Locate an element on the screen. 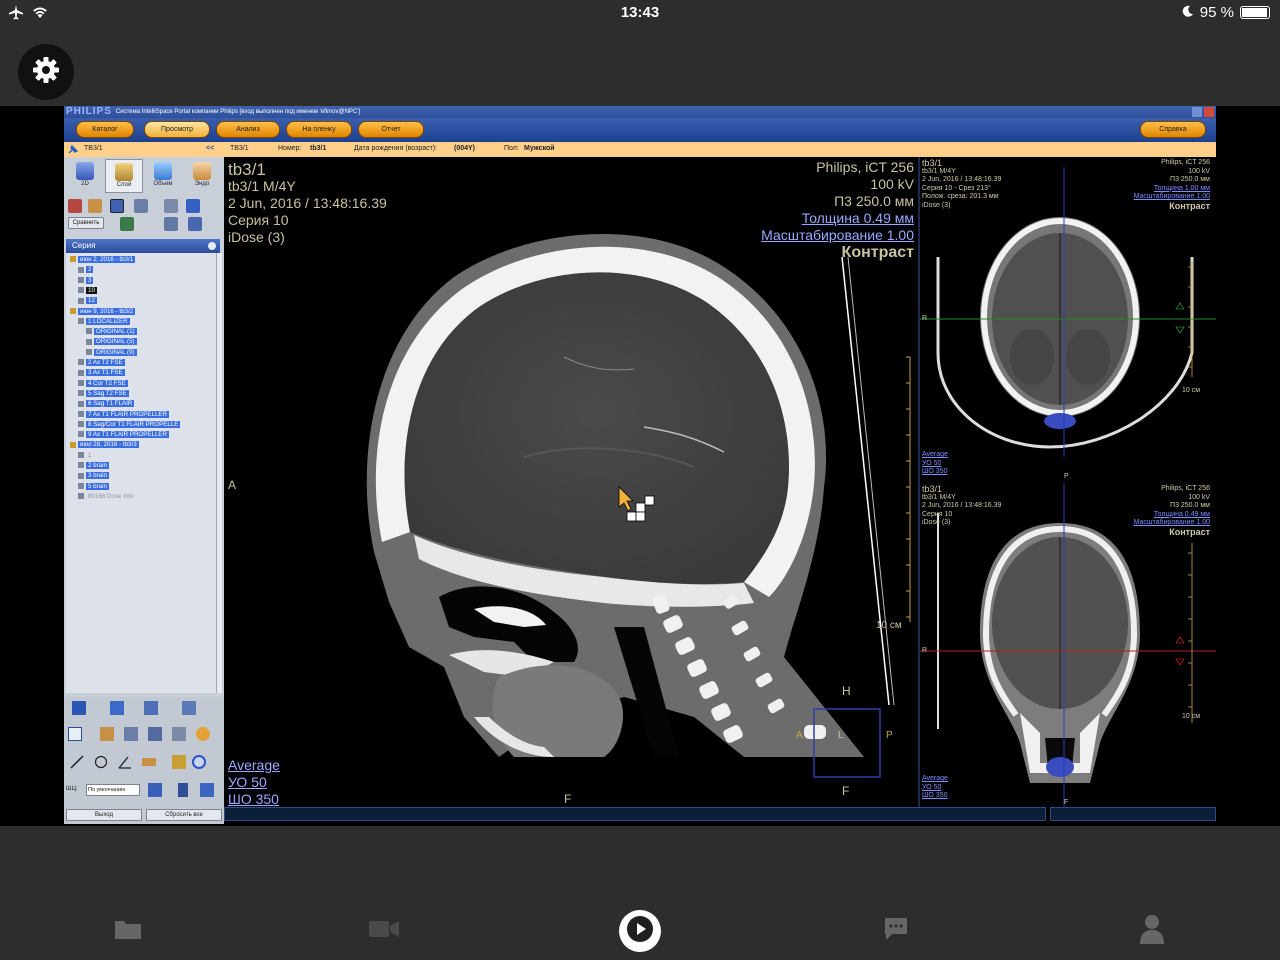  window-level: УО 50 is located at coordinates (254, 782).